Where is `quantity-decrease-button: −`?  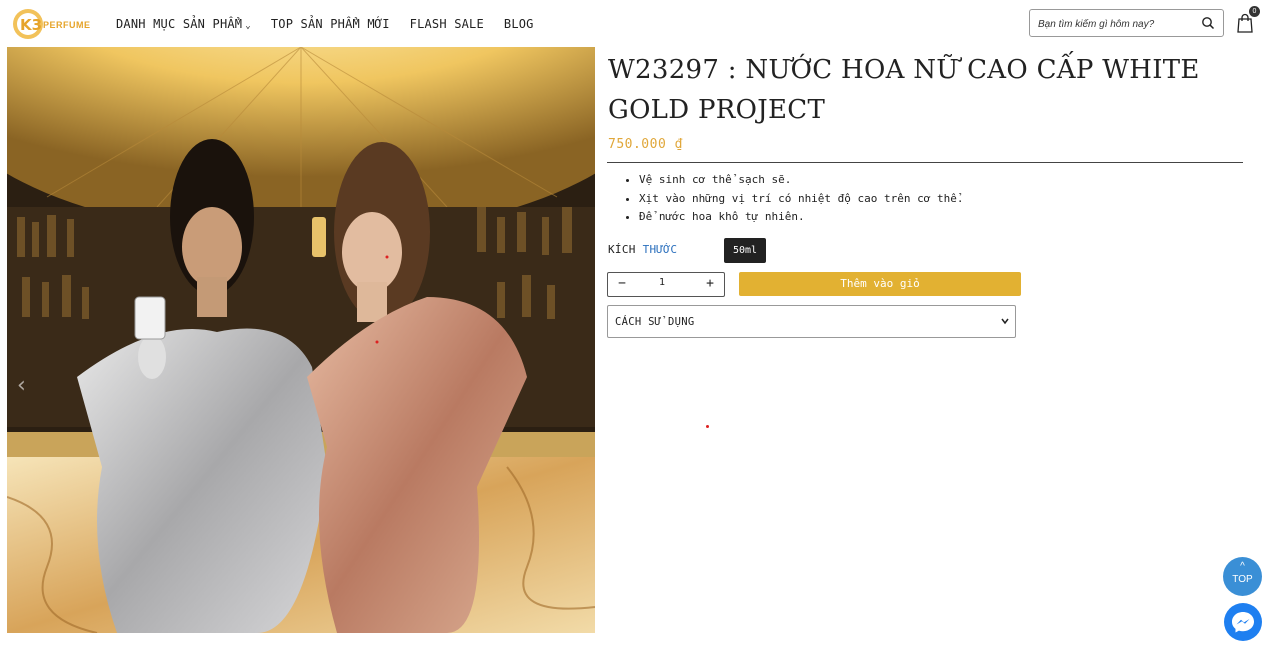 quantity-decrease-button: − is located at coordinates (622, 283).